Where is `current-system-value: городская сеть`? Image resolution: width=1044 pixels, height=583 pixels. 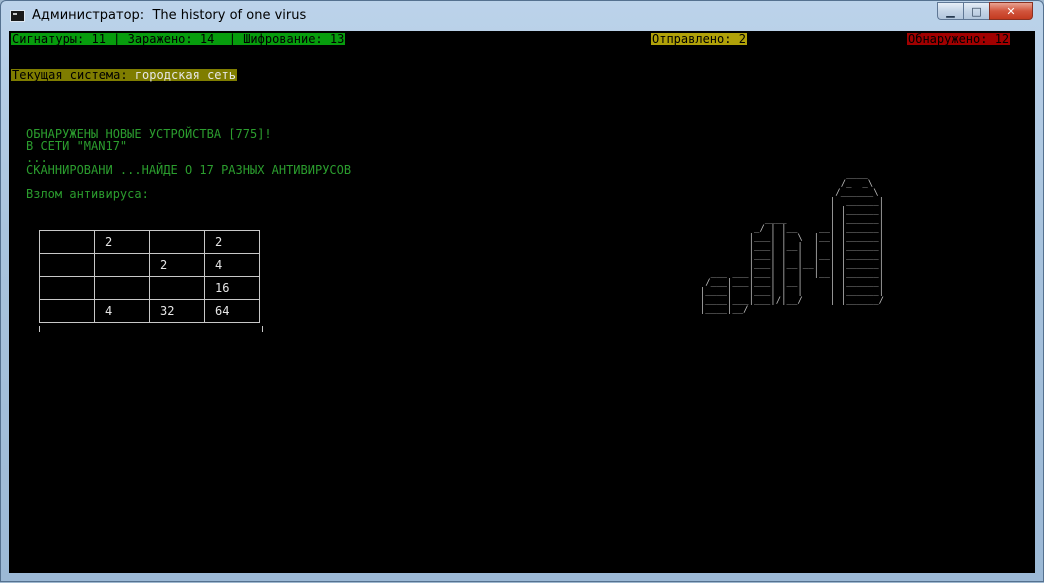
current-system-value: городская сеть is located at coordinates (185, 75).